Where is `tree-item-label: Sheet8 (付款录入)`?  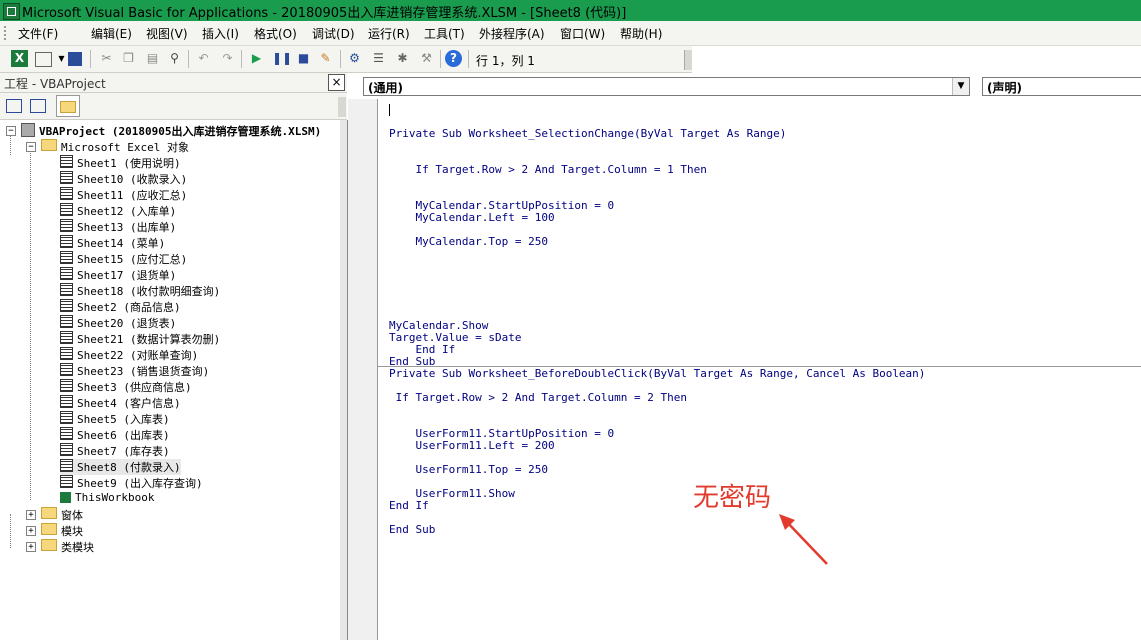 tree-item-label: Sheet8 (付款录入) is located at coordinates (129, 467).